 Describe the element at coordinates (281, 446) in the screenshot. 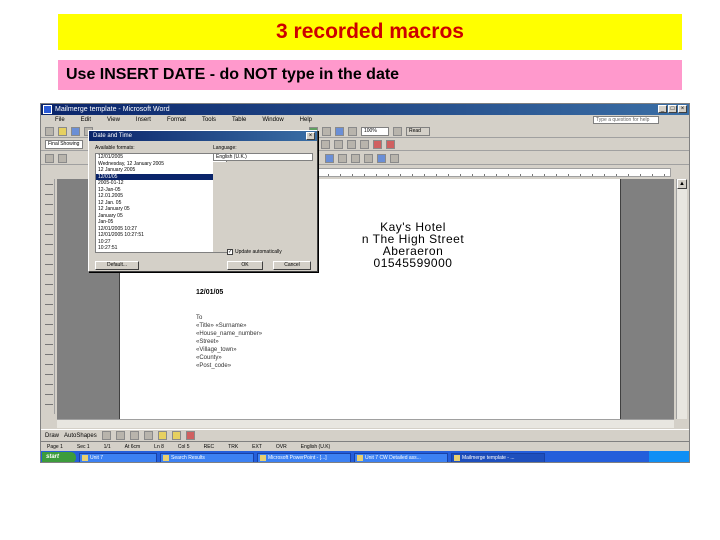

I see `status-field: OVR` at that location.